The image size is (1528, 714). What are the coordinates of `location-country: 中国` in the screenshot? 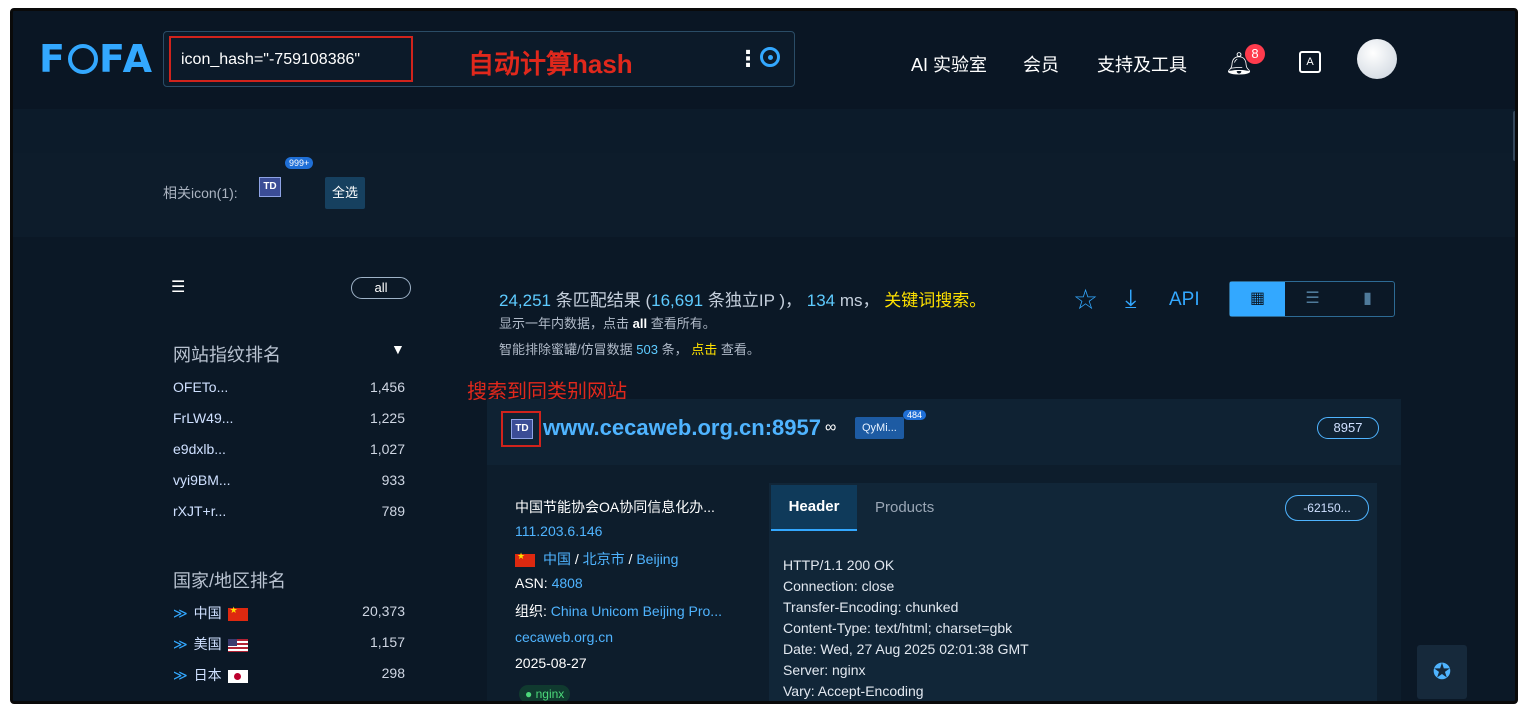 It's located at (557, 559).